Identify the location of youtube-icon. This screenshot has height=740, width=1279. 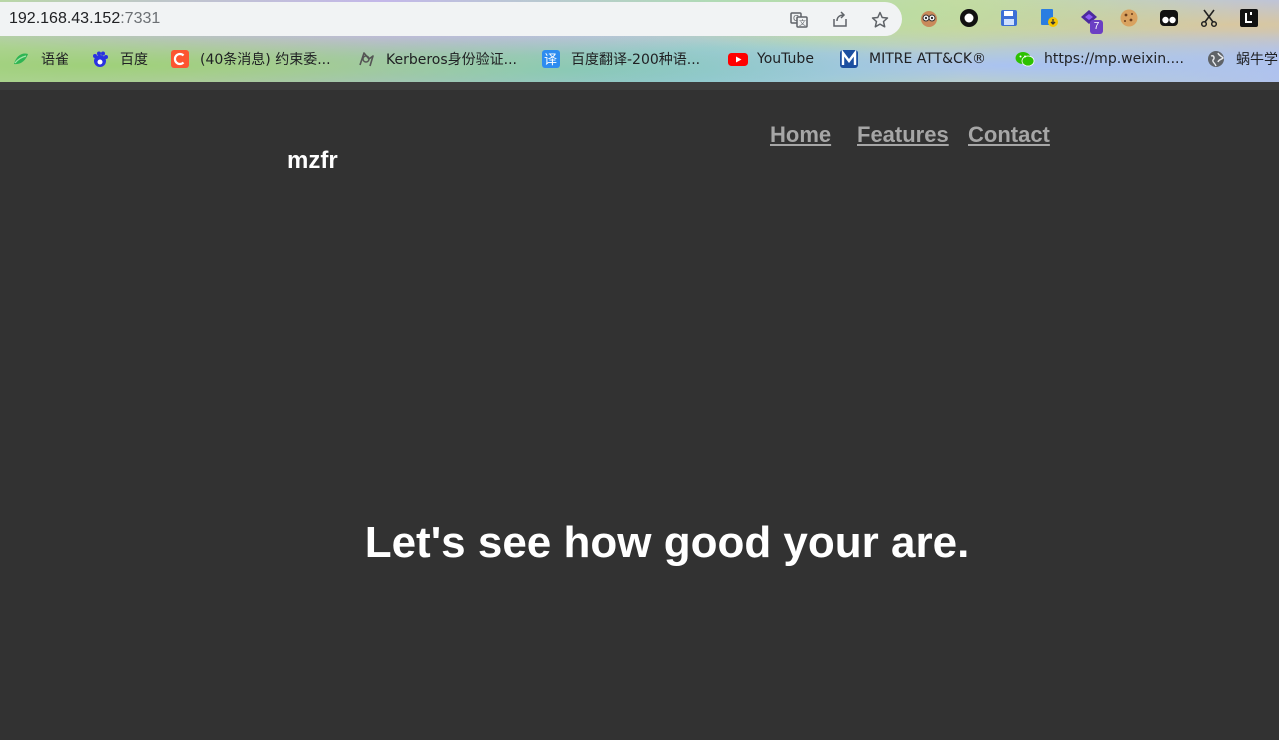
(738, 59).